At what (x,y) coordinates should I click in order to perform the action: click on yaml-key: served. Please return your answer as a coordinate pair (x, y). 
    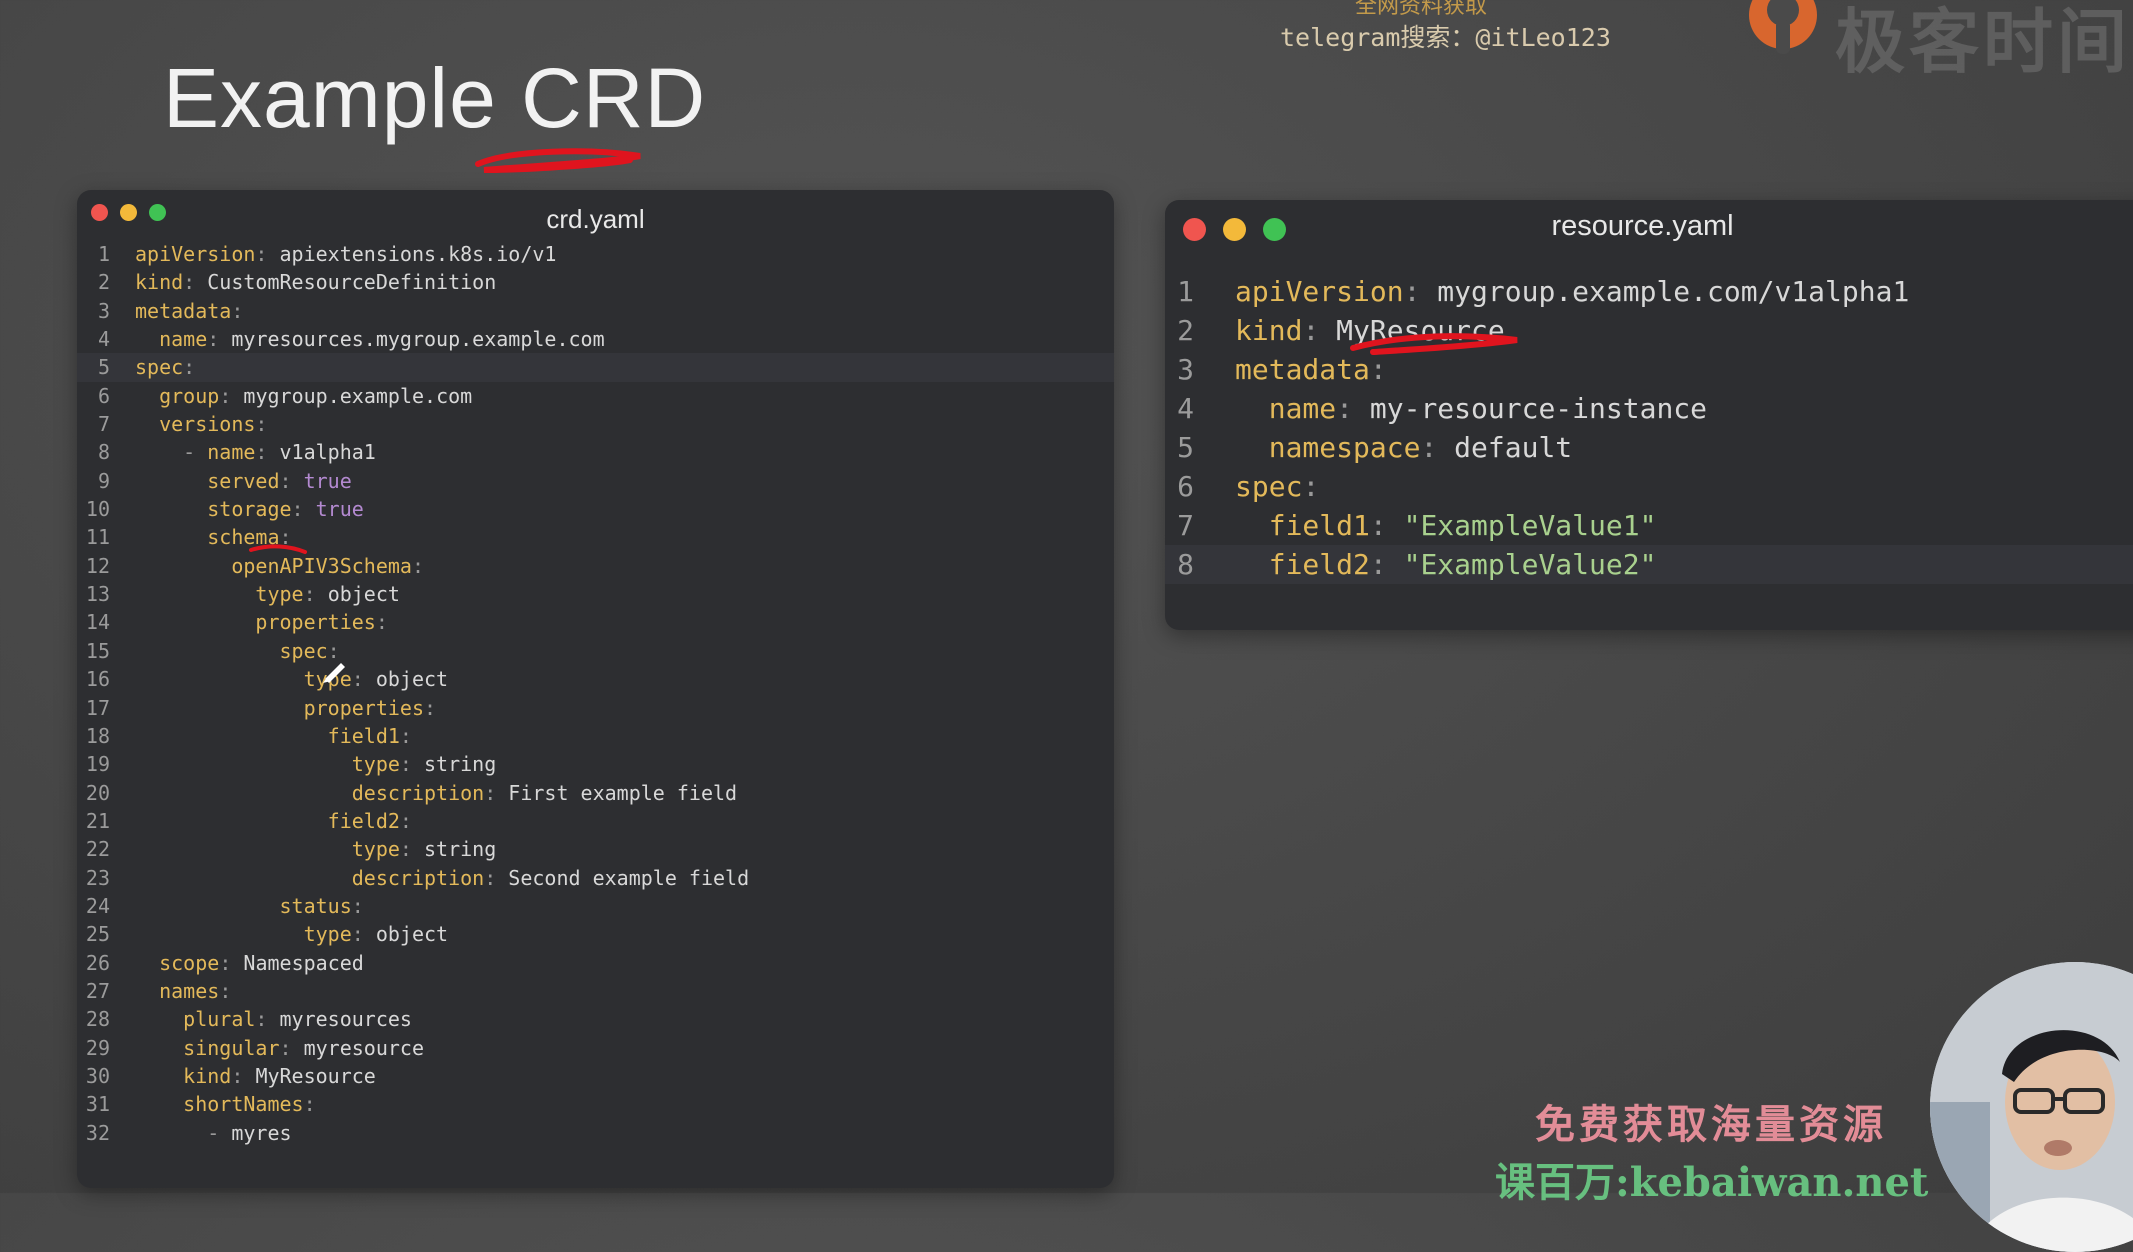
    Looking at the image, I should click on (243, 480).